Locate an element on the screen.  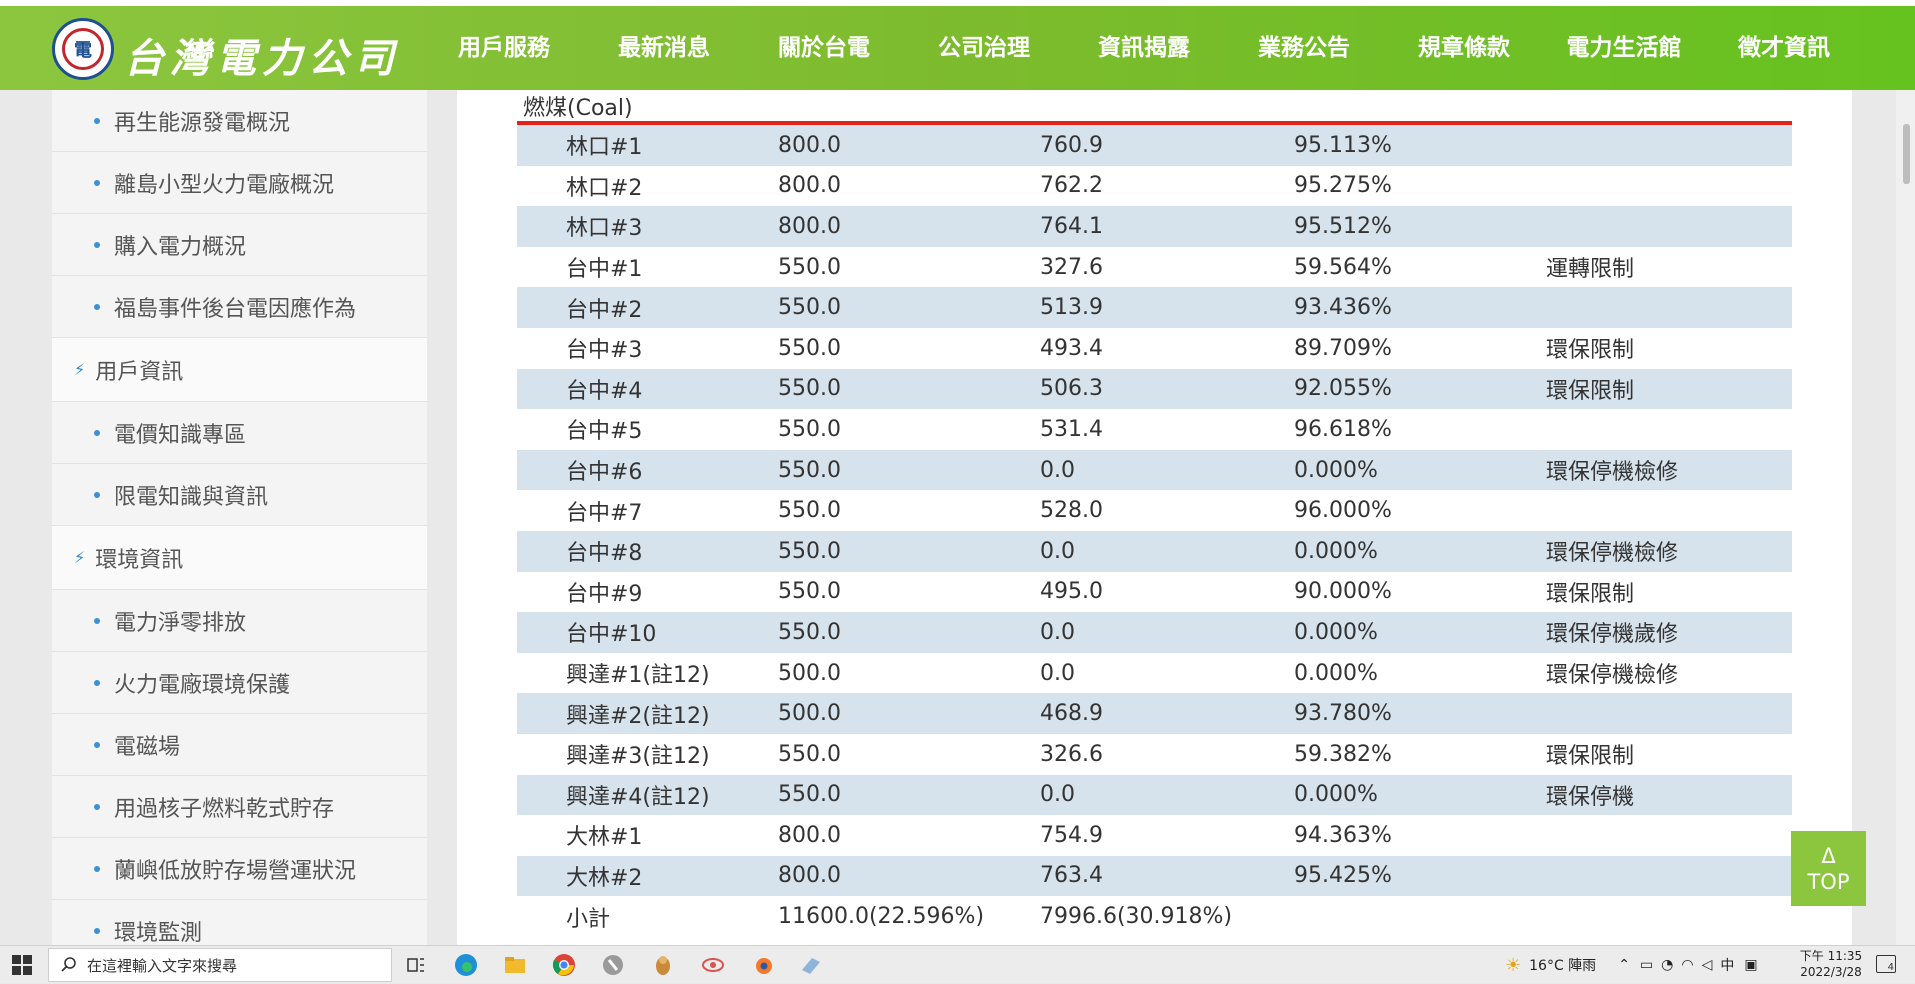
table-cell: 環保停機歲修 is located at coordinates (1612, 635).